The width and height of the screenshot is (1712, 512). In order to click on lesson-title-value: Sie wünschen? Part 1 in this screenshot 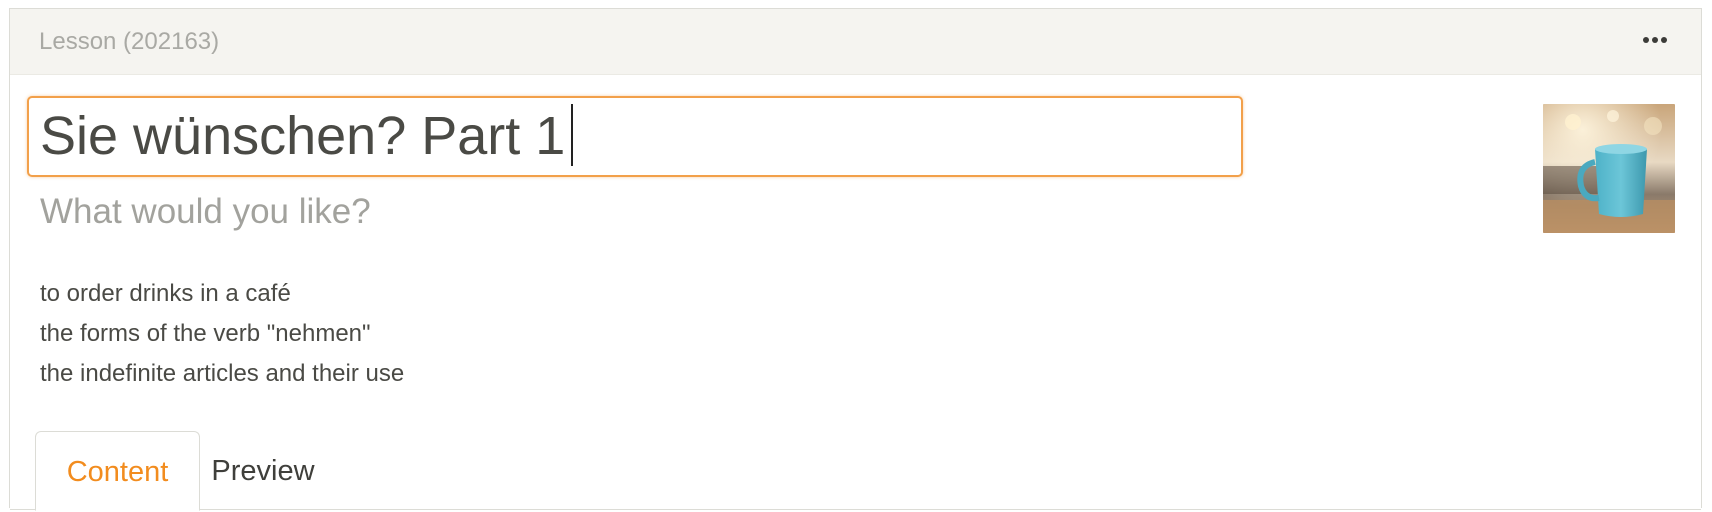, I will do `click(303, 136)`.